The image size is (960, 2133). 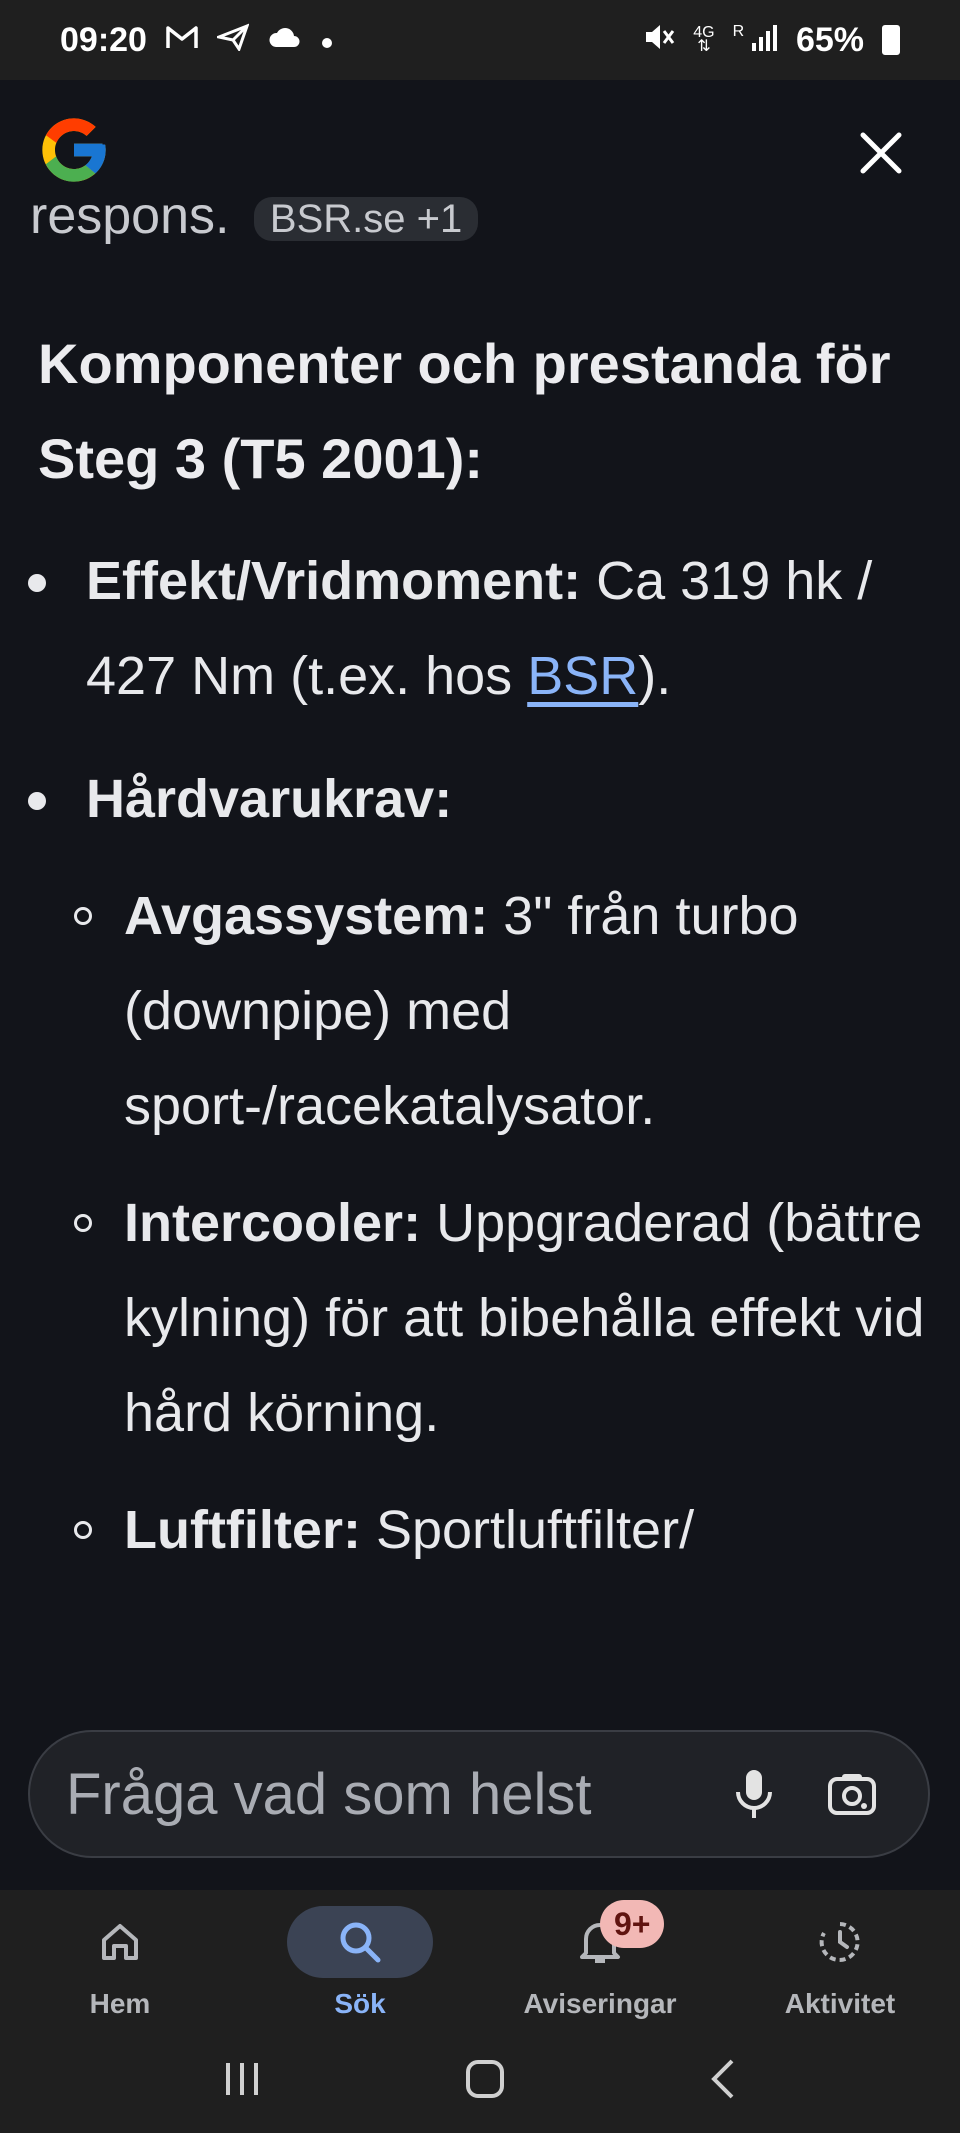 What do you see at coordinates (306, 916) in the screenshot?
I see `item-label: Avgassystem:` at bounding box center [306, 916].